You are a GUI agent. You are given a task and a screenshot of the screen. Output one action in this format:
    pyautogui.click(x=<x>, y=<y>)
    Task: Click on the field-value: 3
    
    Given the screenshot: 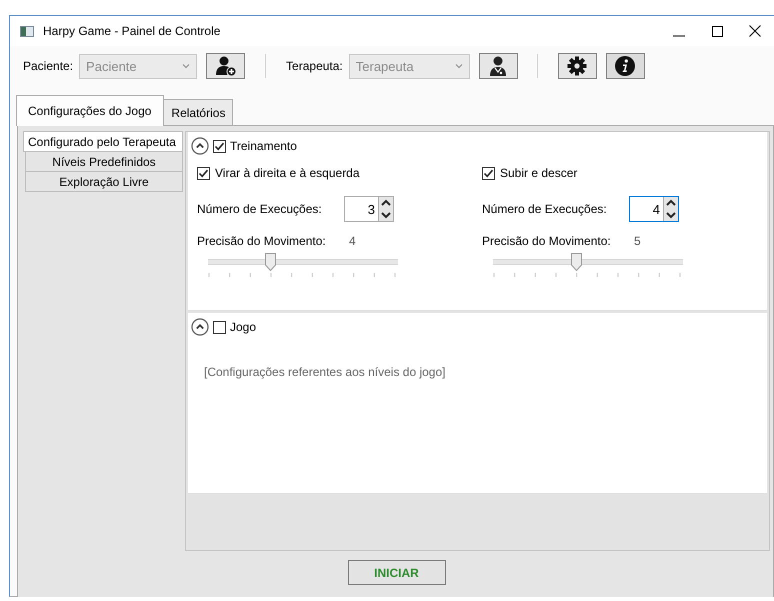 What is the action you would take?
    pyautogui.click(x=371, y=209)
    